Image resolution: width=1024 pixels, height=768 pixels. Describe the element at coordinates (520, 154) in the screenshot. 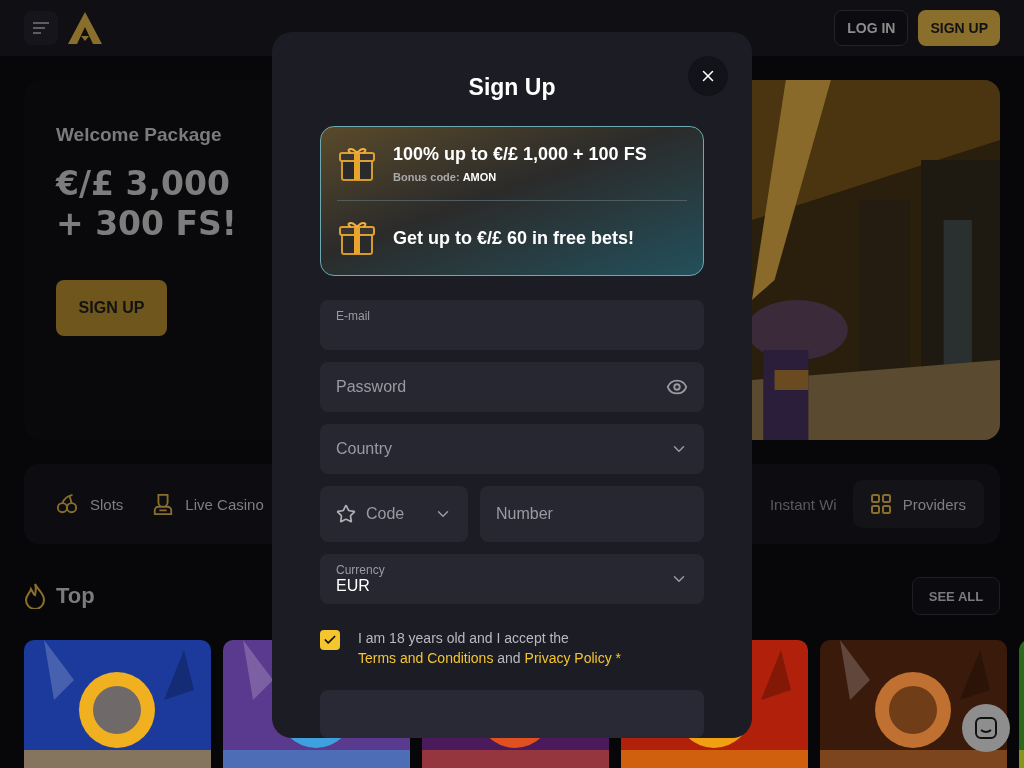

I see `promo-title: 100% up to €/£ 1,000 + 100 FS` at that location.